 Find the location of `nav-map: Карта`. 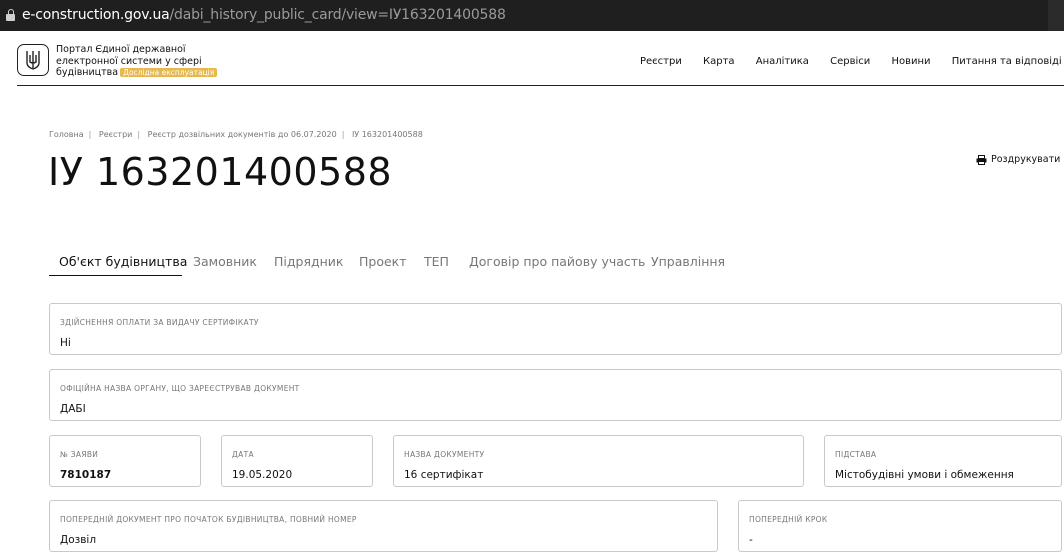

nav-map: Карта is located at coordinates (719, 61).